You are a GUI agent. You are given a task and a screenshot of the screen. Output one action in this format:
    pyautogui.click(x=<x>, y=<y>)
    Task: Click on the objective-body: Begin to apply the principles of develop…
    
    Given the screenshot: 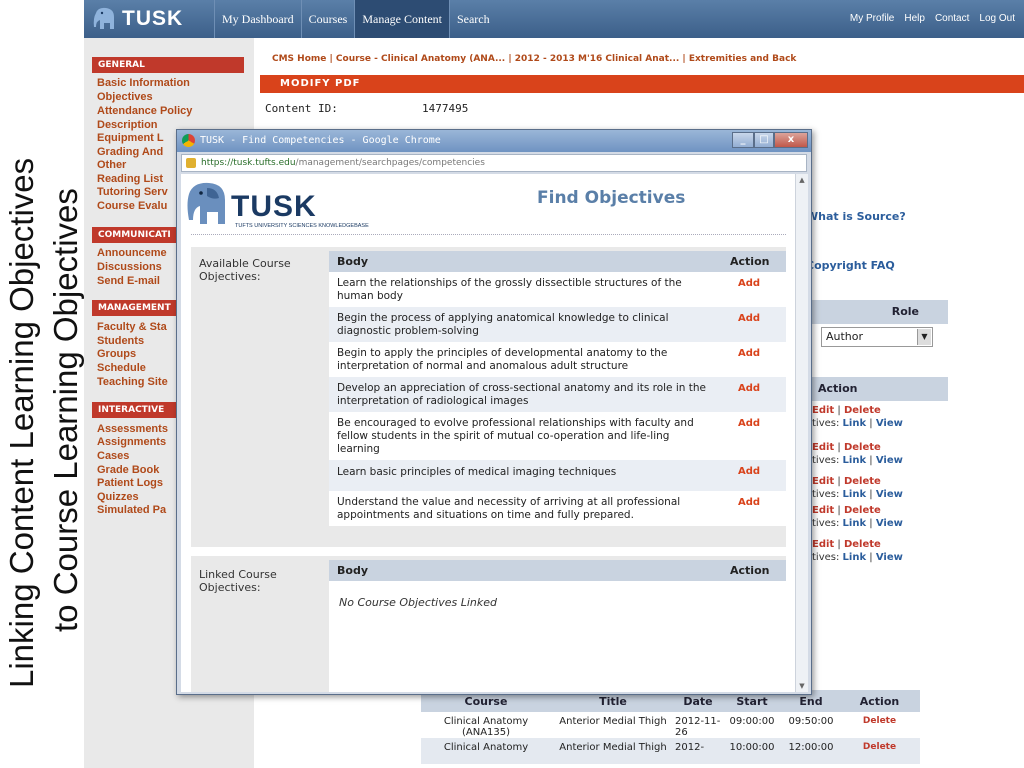 What is the action you would take?
    pyautogui.click(x=525, y=359)
    